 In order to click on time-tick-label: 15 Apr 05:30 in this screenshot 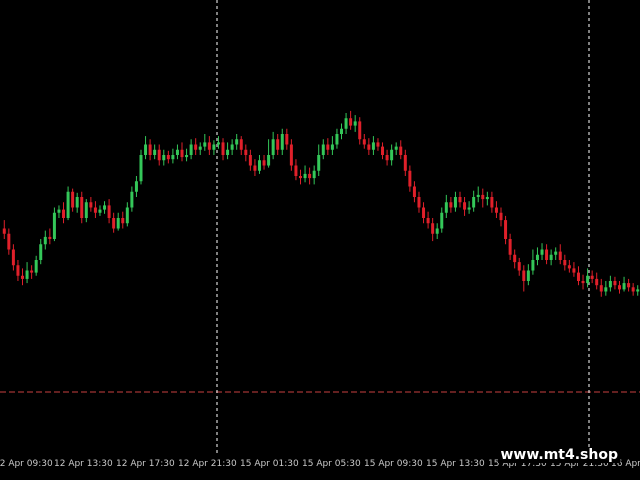, I will do `click(331, 464)`.